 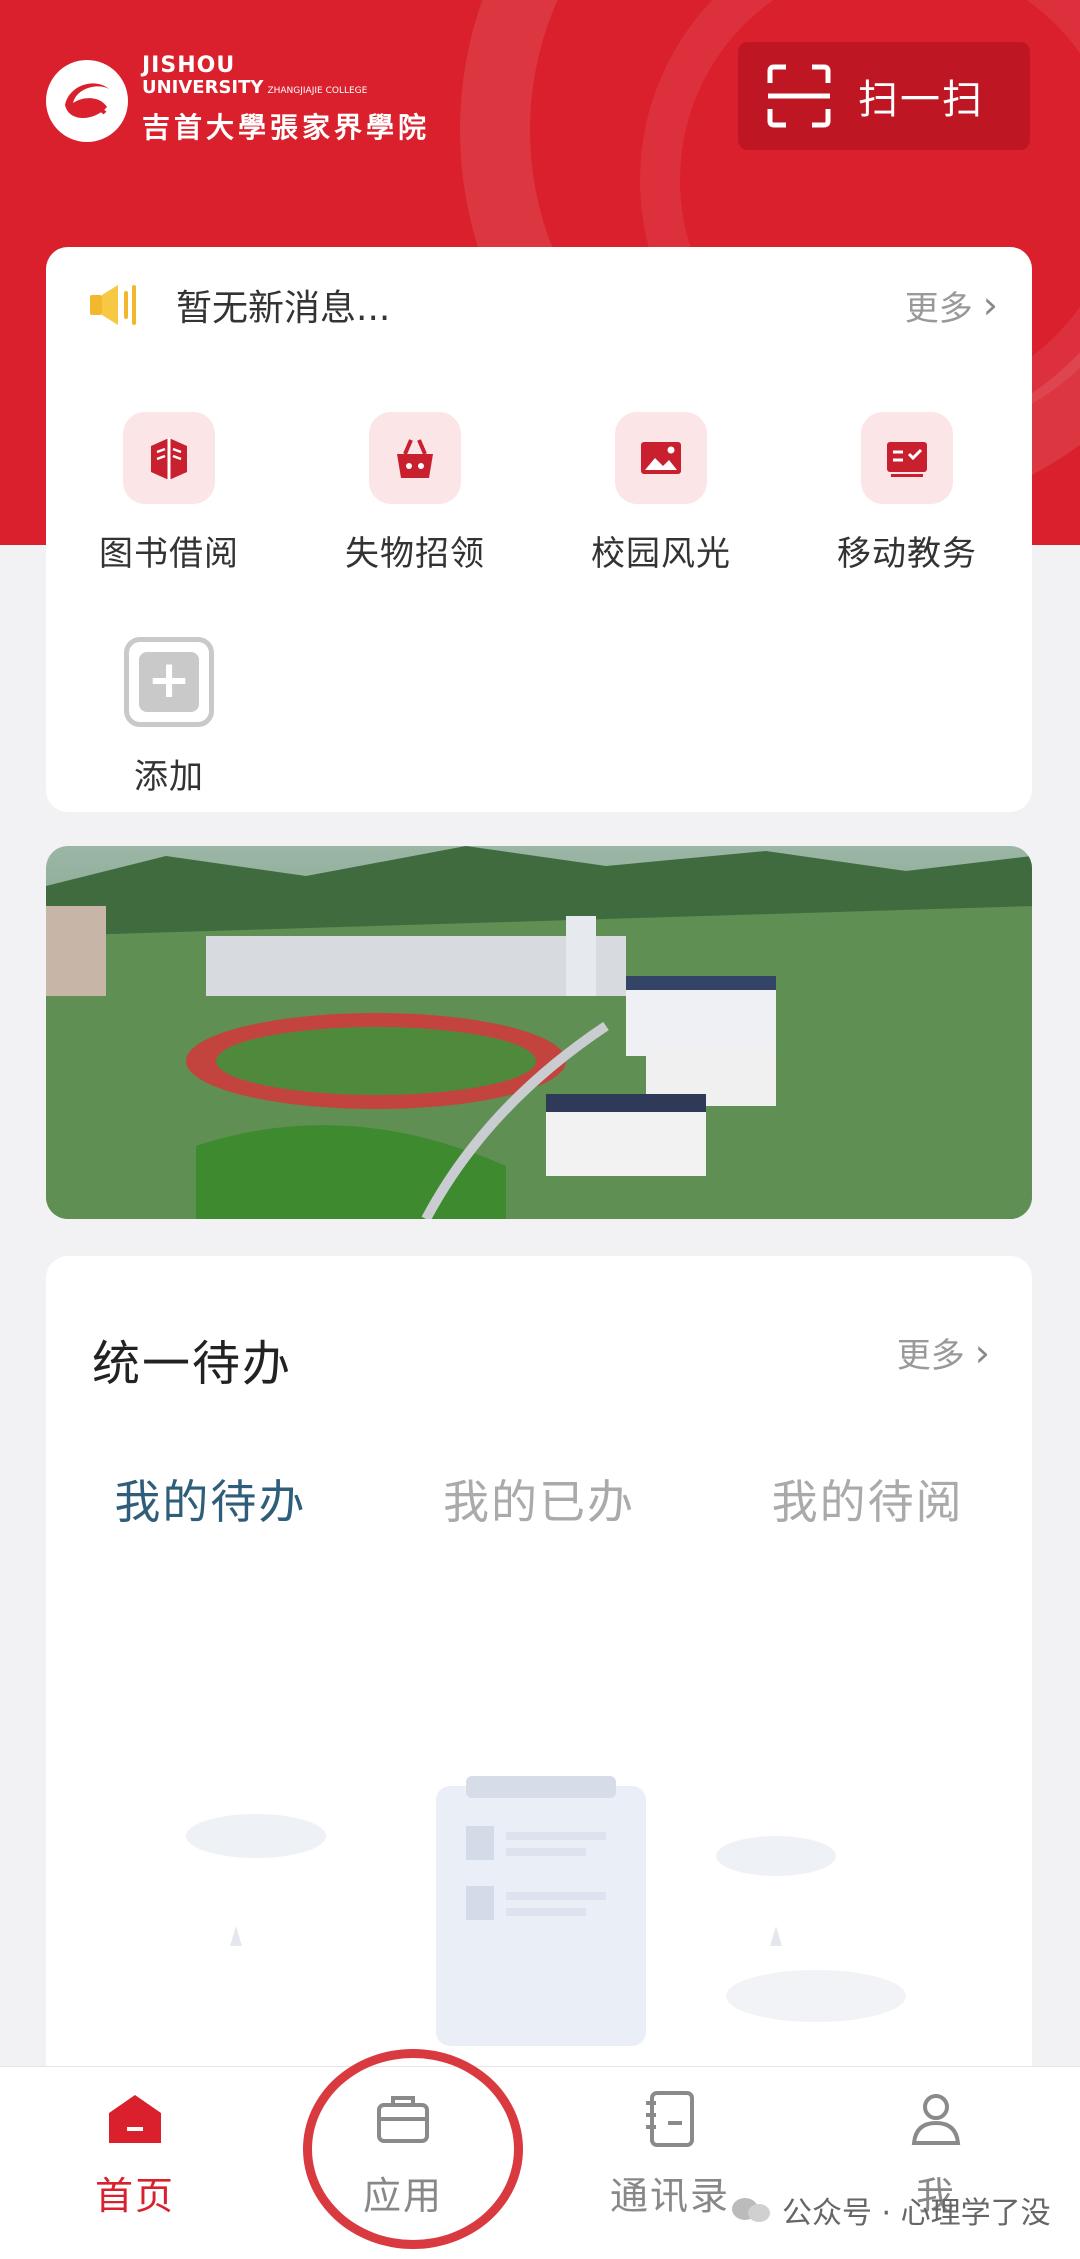 What do you see at coordinates (907, 554) in the screenshot?
I see `quick-app-label: 移动教务` at bounding box center [907, 554].